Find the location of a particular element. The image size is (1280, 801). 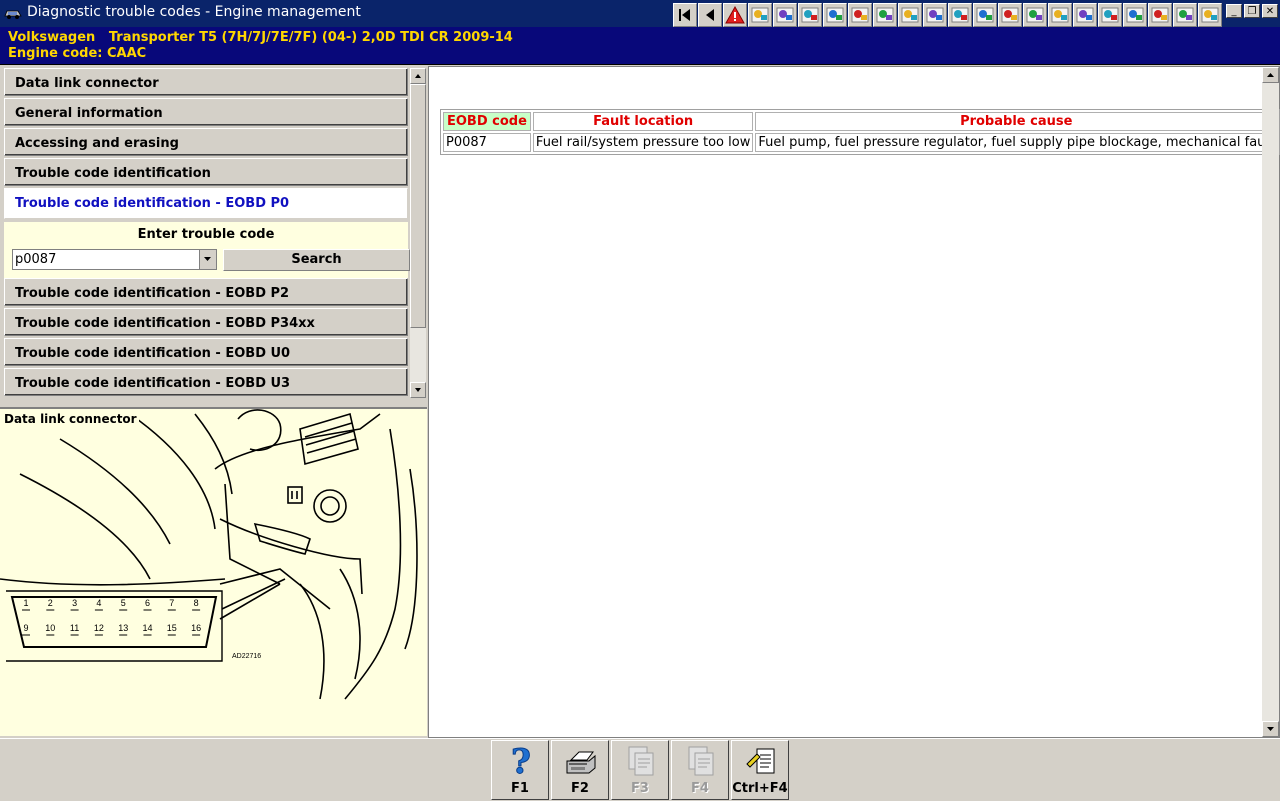

search-button: Search is located at coordinates (316, 260).